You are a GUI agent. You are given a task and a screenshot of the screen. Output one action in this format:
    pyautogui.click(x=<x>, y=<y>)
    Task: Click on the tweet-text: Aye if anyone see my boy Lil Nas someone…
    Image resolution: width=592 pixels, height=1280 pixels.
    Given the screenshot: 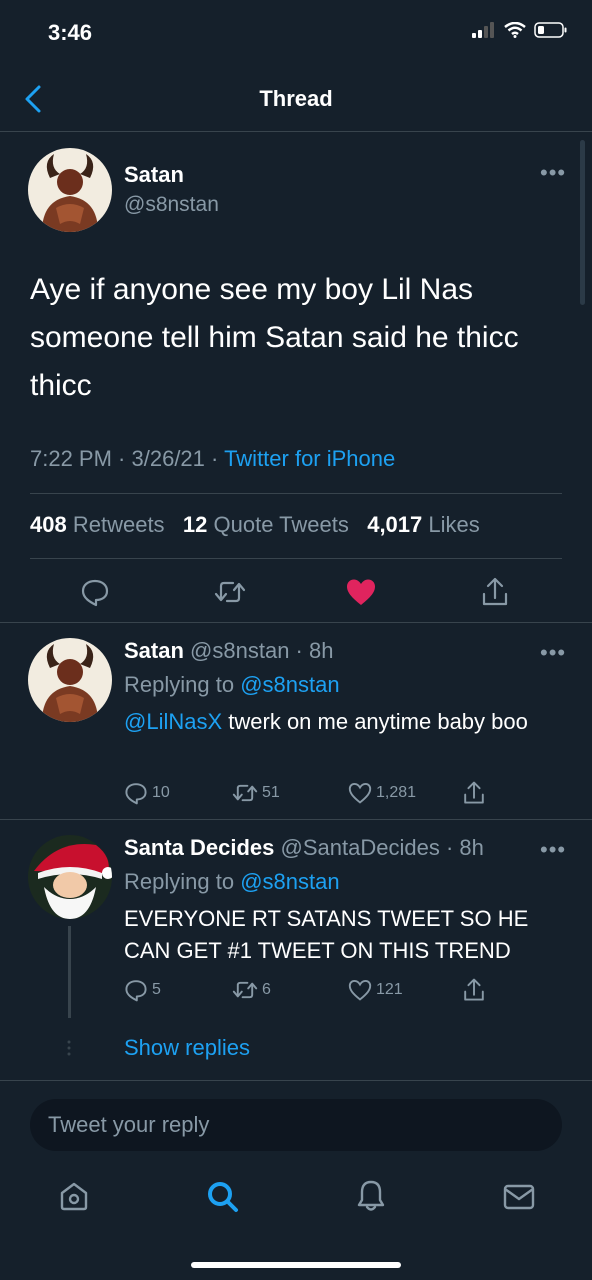 What is the action you would take?
    pyautogui.click(x=274, y=337)
    